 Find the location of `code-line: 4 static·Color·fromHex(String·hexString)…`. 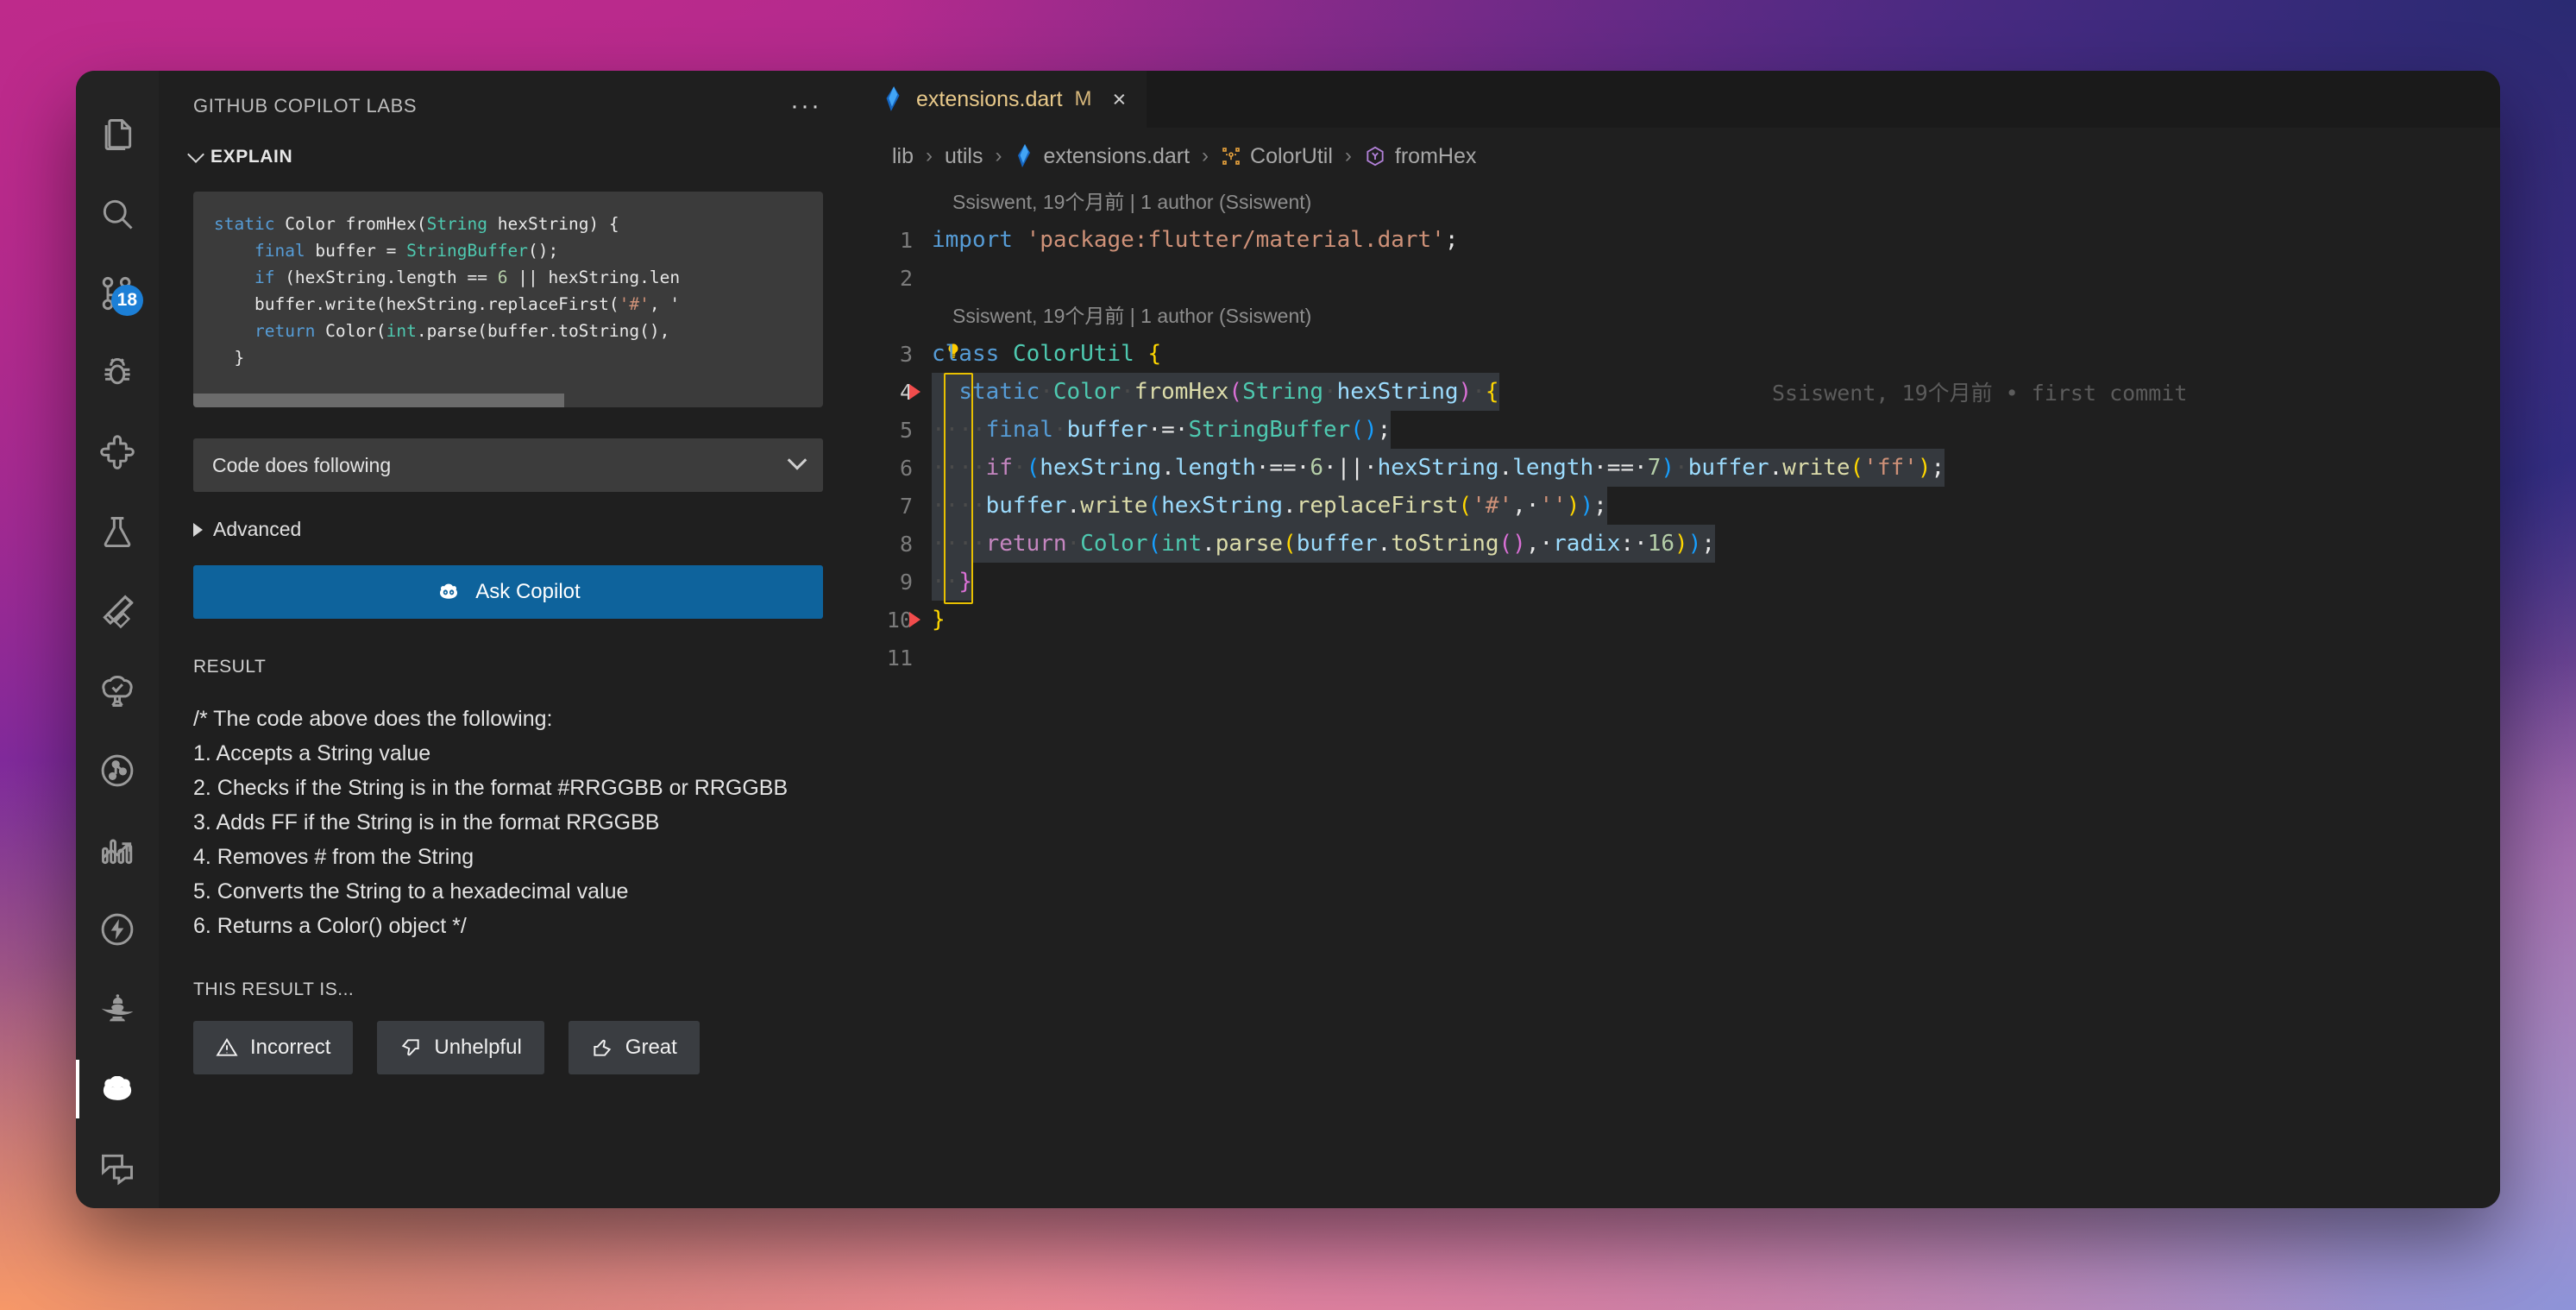

code-line: 4 static·Color·fromHex(String·hexString)… is located at coordinates (1679, 392).